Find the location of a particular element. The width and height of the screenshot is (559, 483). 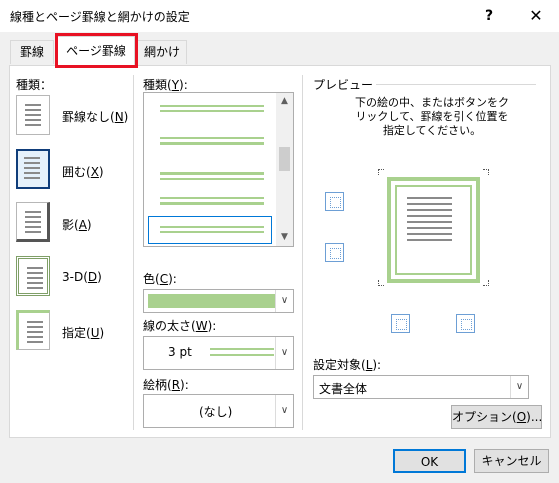

apply-to-dropdown: 文書全体 ∨ is located at coordinates (421, 387).